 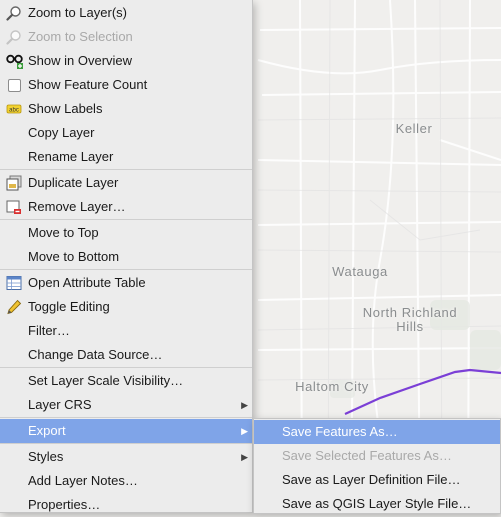 I want to click on menu-item-label: Move to Bottom, so click(x=74, y=256).